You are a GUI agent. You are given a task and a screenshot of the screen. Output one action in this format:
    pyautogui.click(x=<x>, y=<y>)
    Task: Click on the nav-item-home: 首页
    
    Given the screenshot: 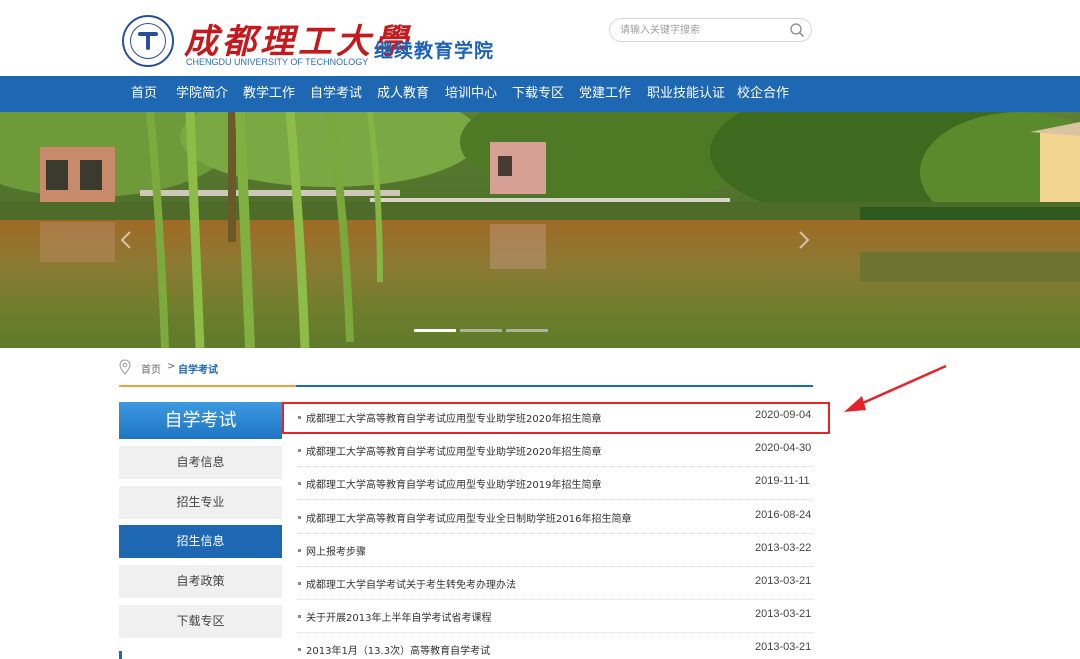 What is the action you would take?
    pyautogui.click(x=144, y=94)
    